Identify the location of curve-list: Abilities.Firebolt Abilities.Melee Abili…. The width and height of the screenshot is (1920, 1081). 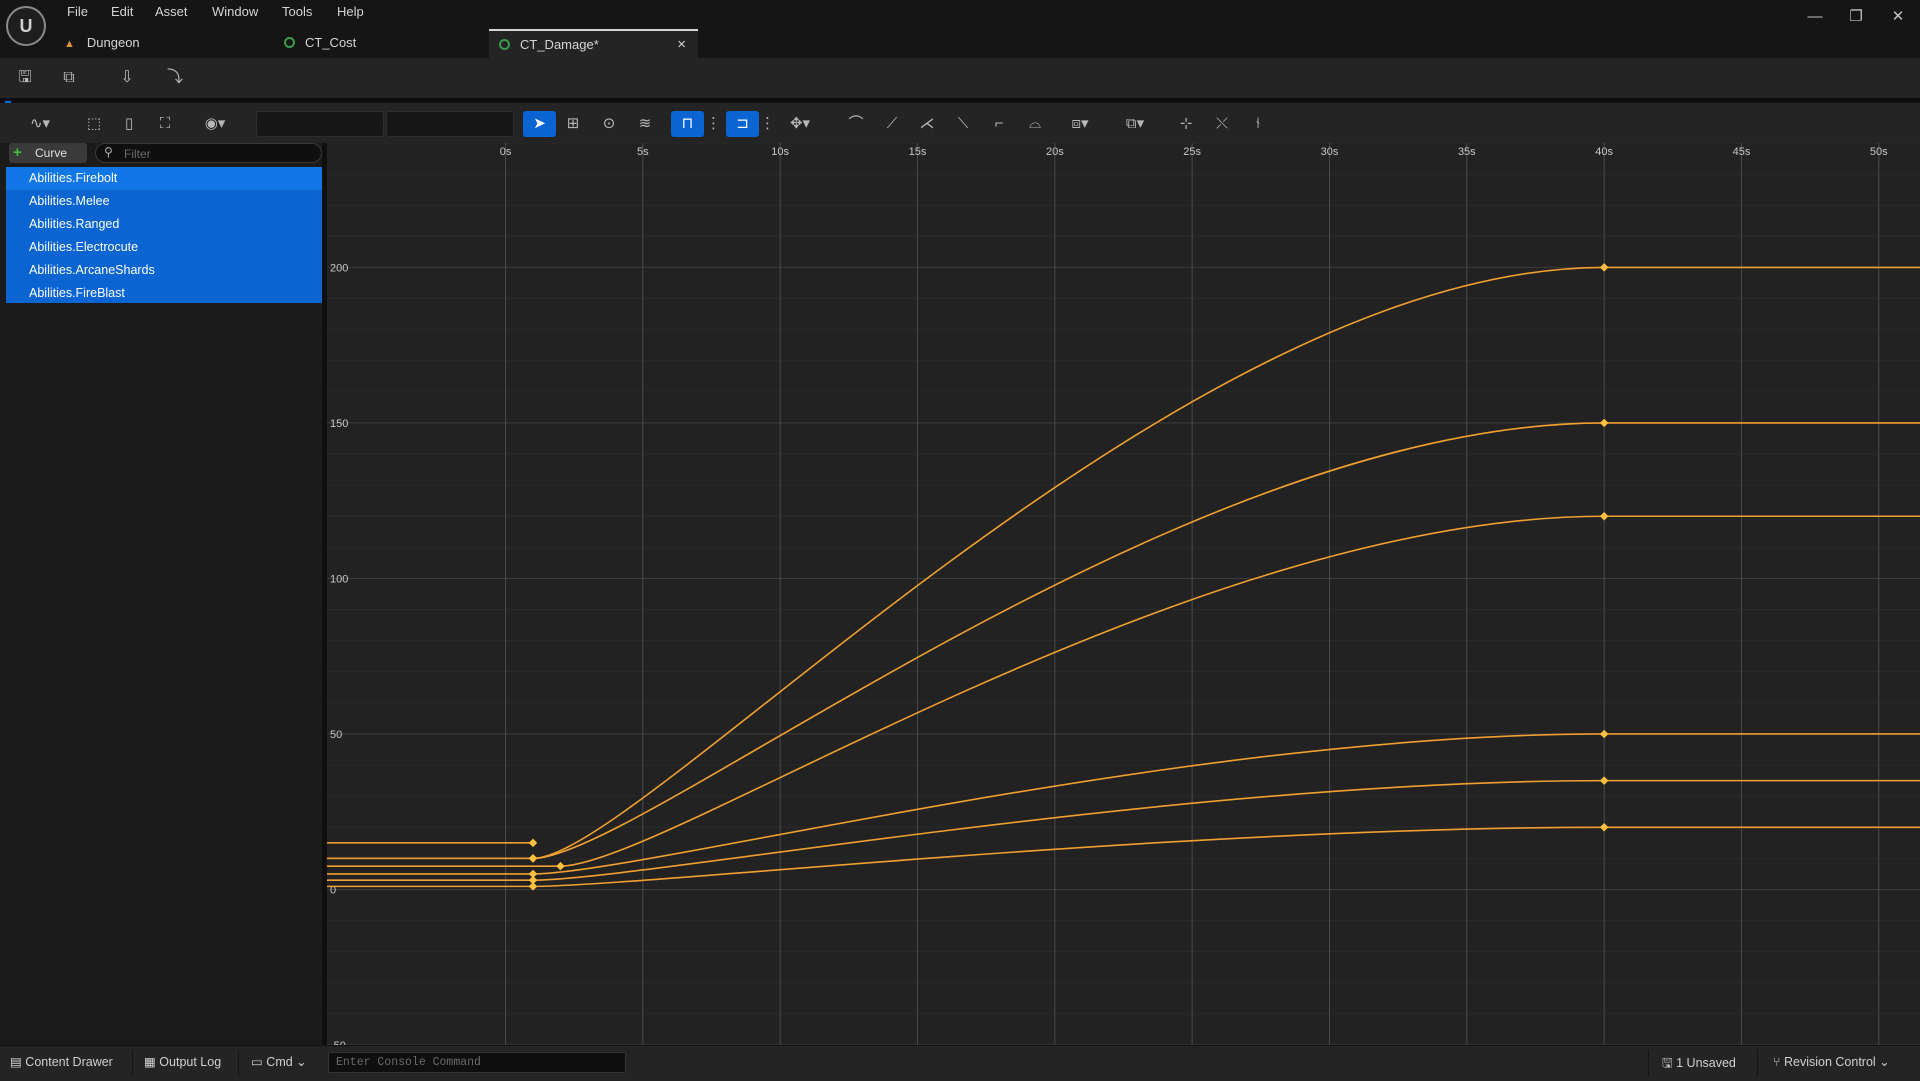
(164, 235).